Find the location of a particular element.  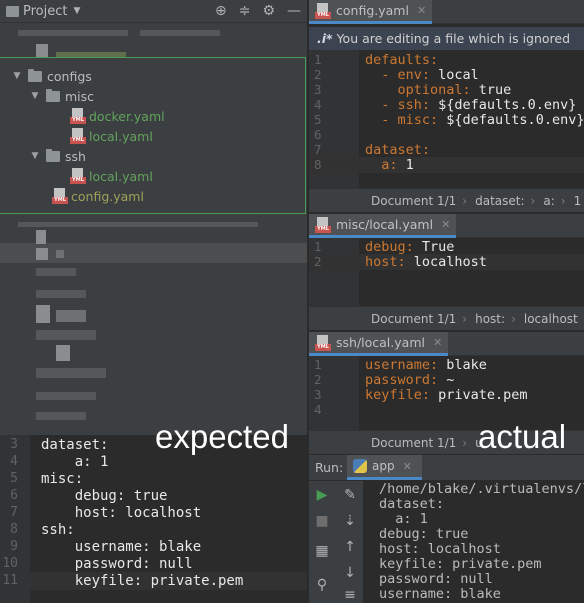

console-line: password: null is located at coordinates (436, 579).